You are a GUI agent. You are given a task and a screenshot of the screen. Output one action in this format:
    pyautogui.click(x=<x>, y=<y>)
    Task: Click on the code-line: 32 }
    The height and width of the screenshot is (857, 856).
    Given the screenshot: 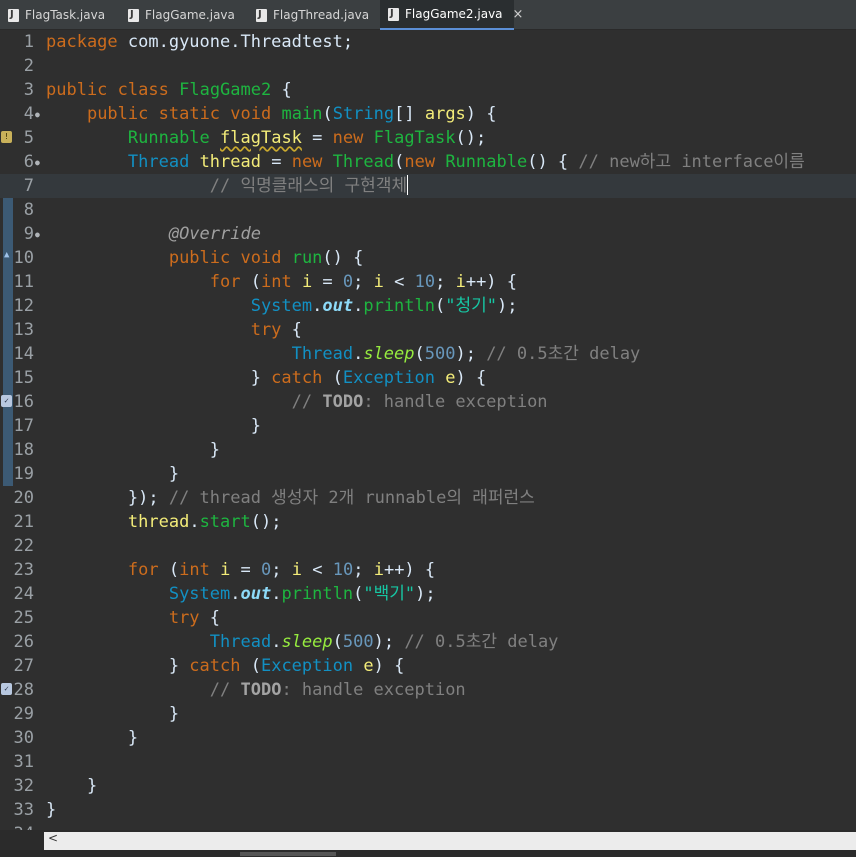 What is the action you would take?
    pyautogui.click(x=428, y=786)
    